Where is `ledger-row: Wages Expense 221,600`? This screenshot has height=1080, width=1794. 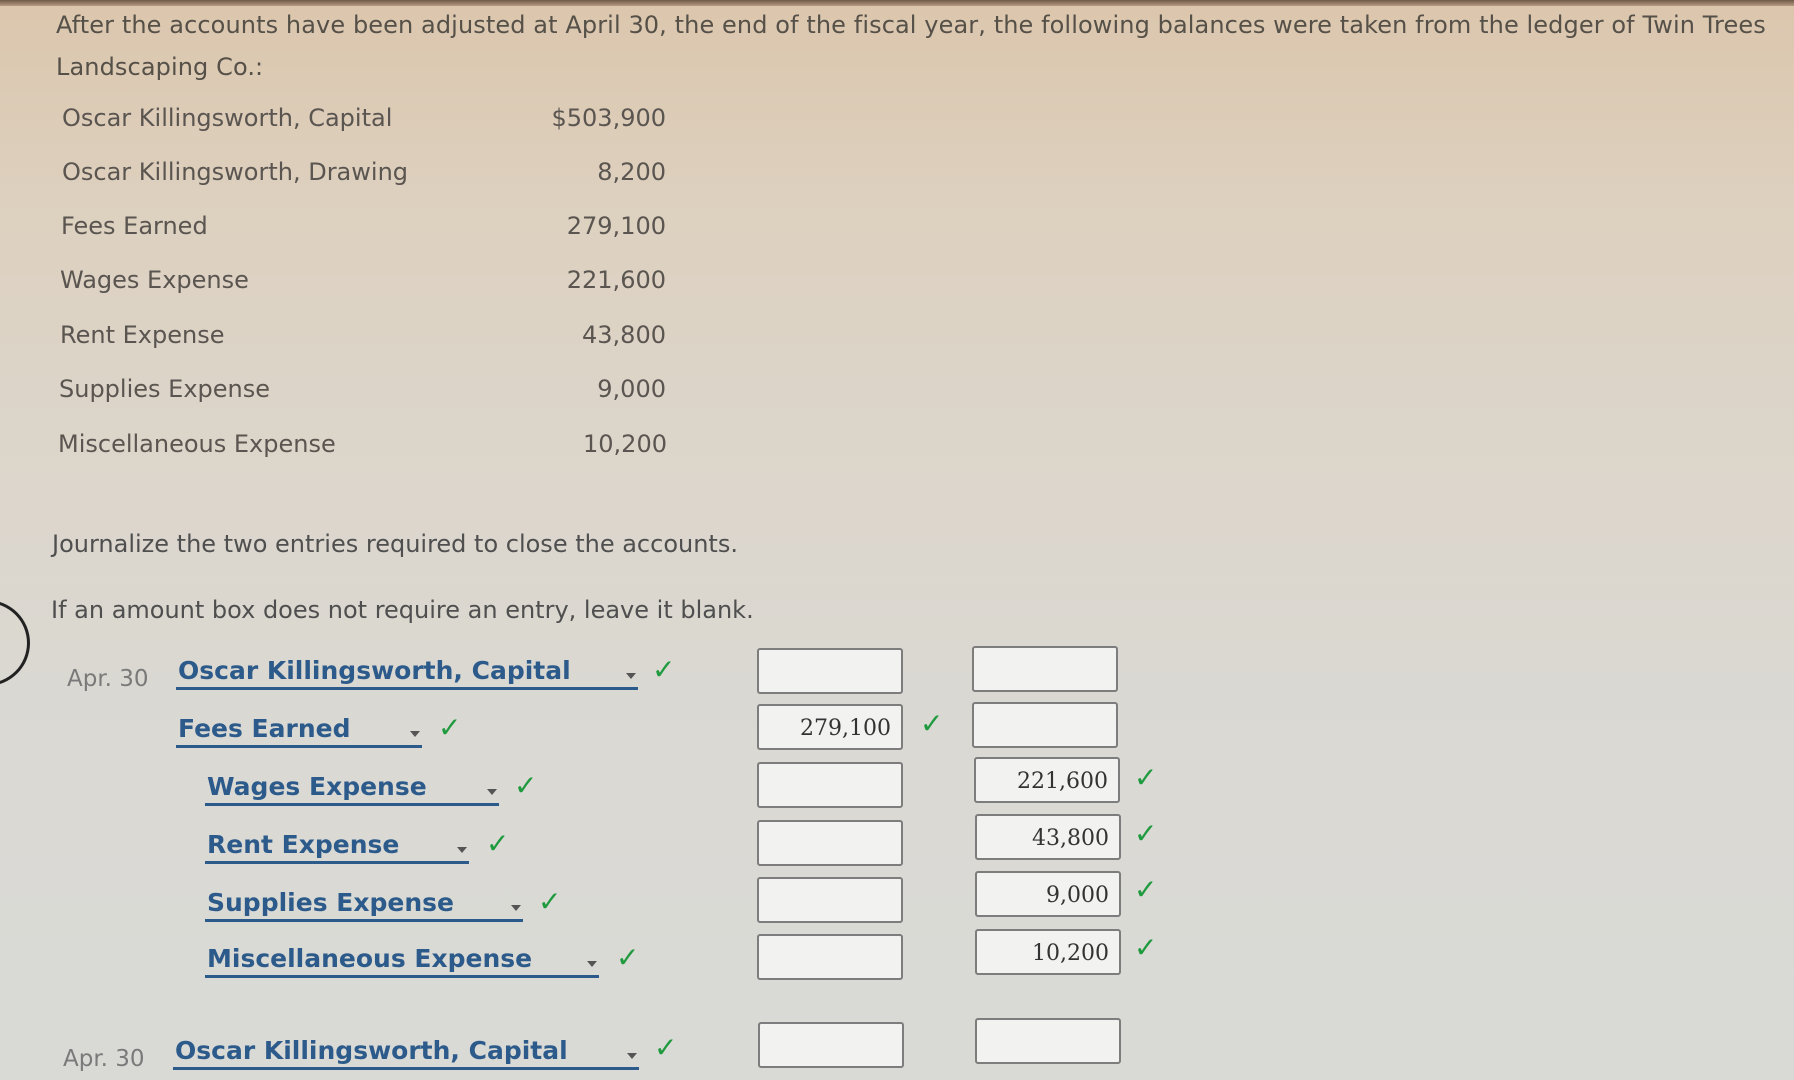
ledger-row: Wages Expense 221,600 is located at coordinates (363, 286).